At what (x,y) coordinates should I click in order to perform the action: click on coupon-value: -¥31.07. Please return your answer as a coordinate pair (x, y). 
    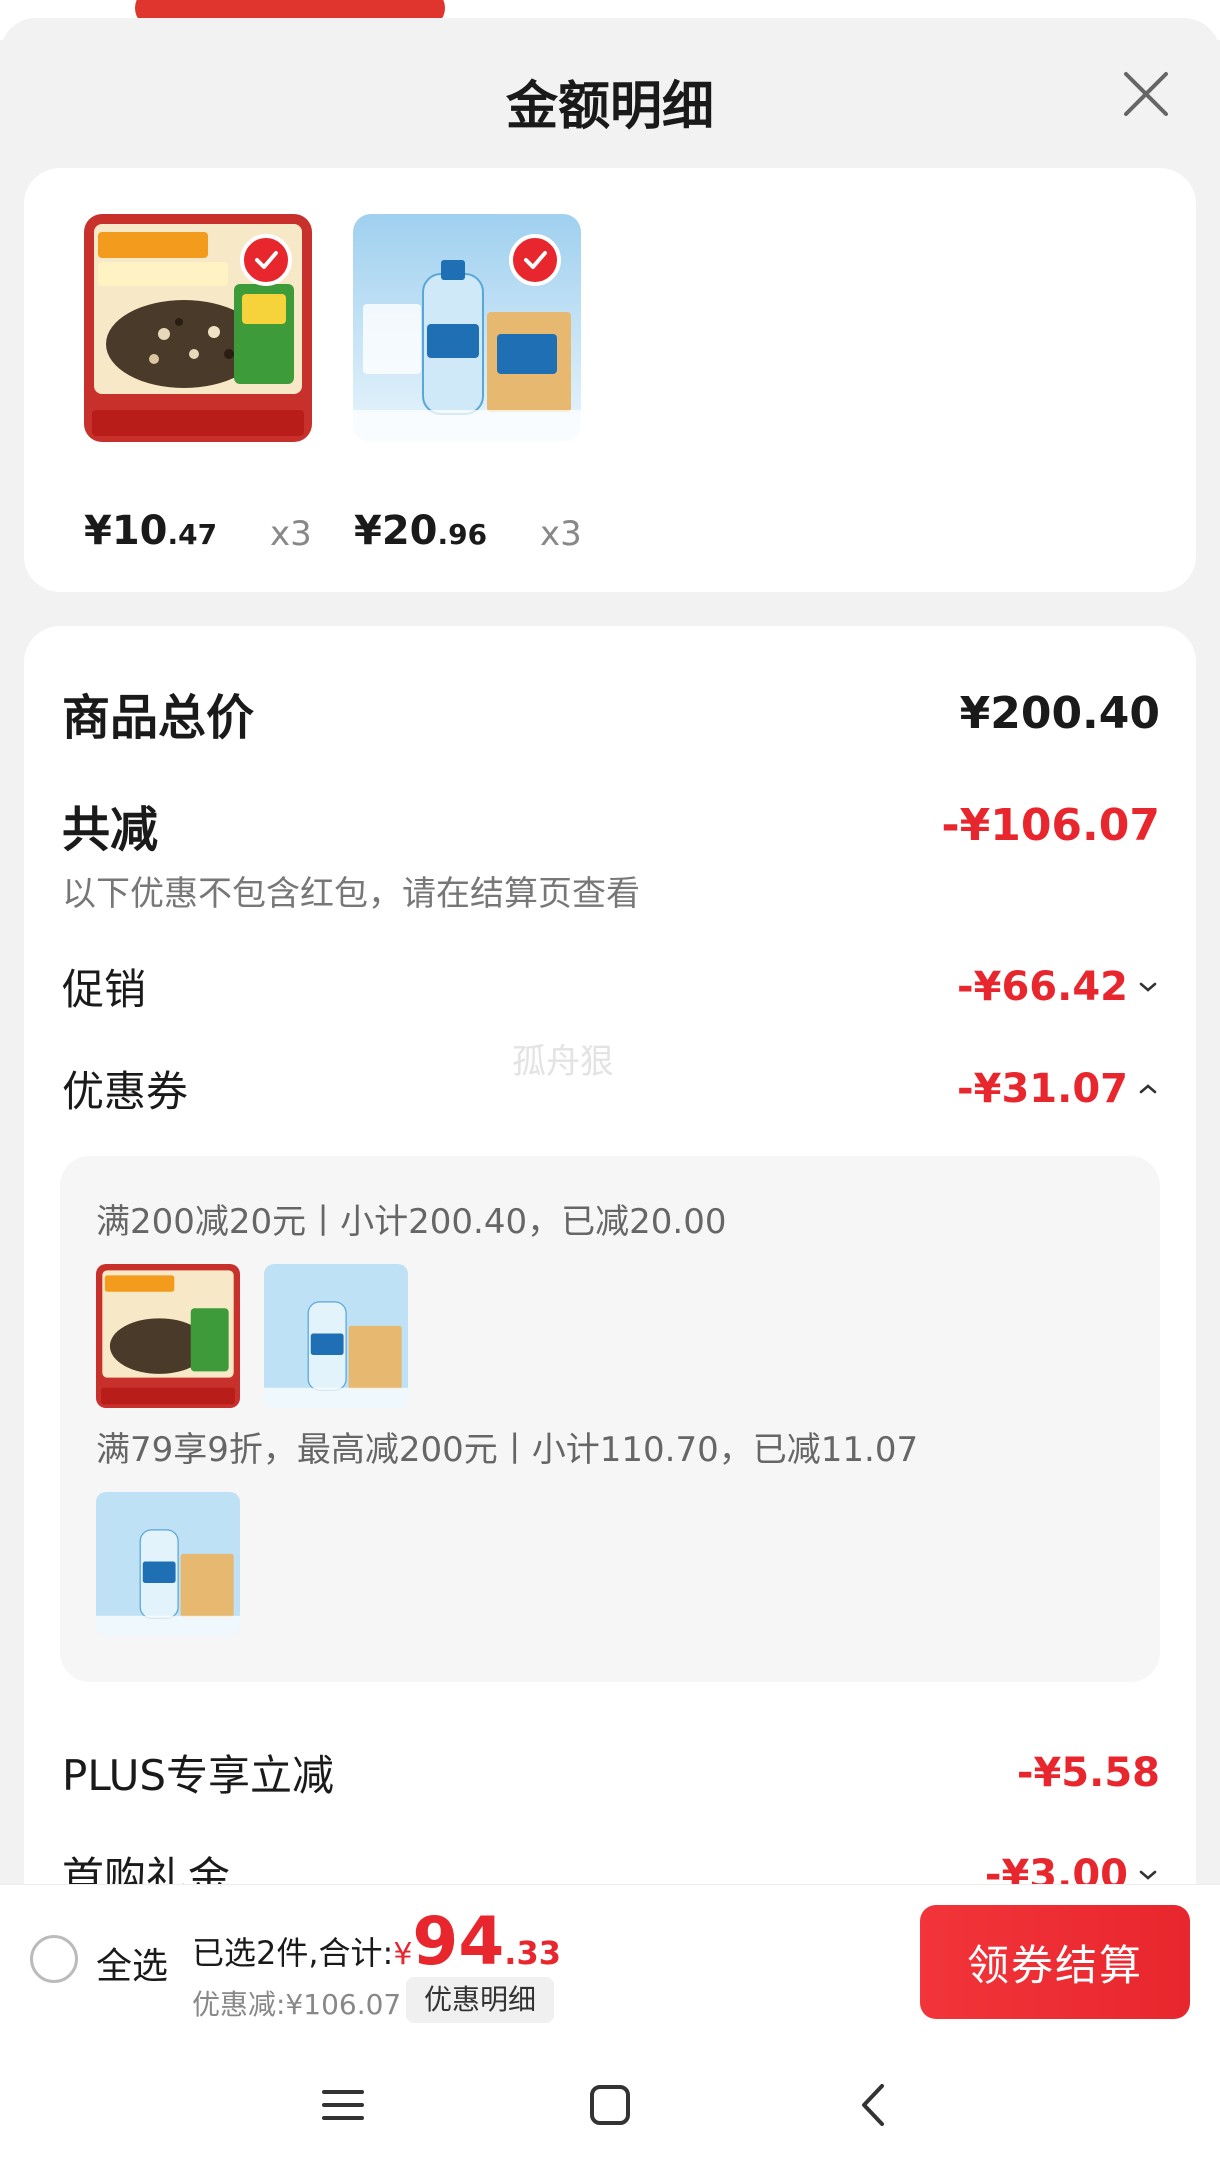
    Looking at the image, I should click on (1042, 1088).